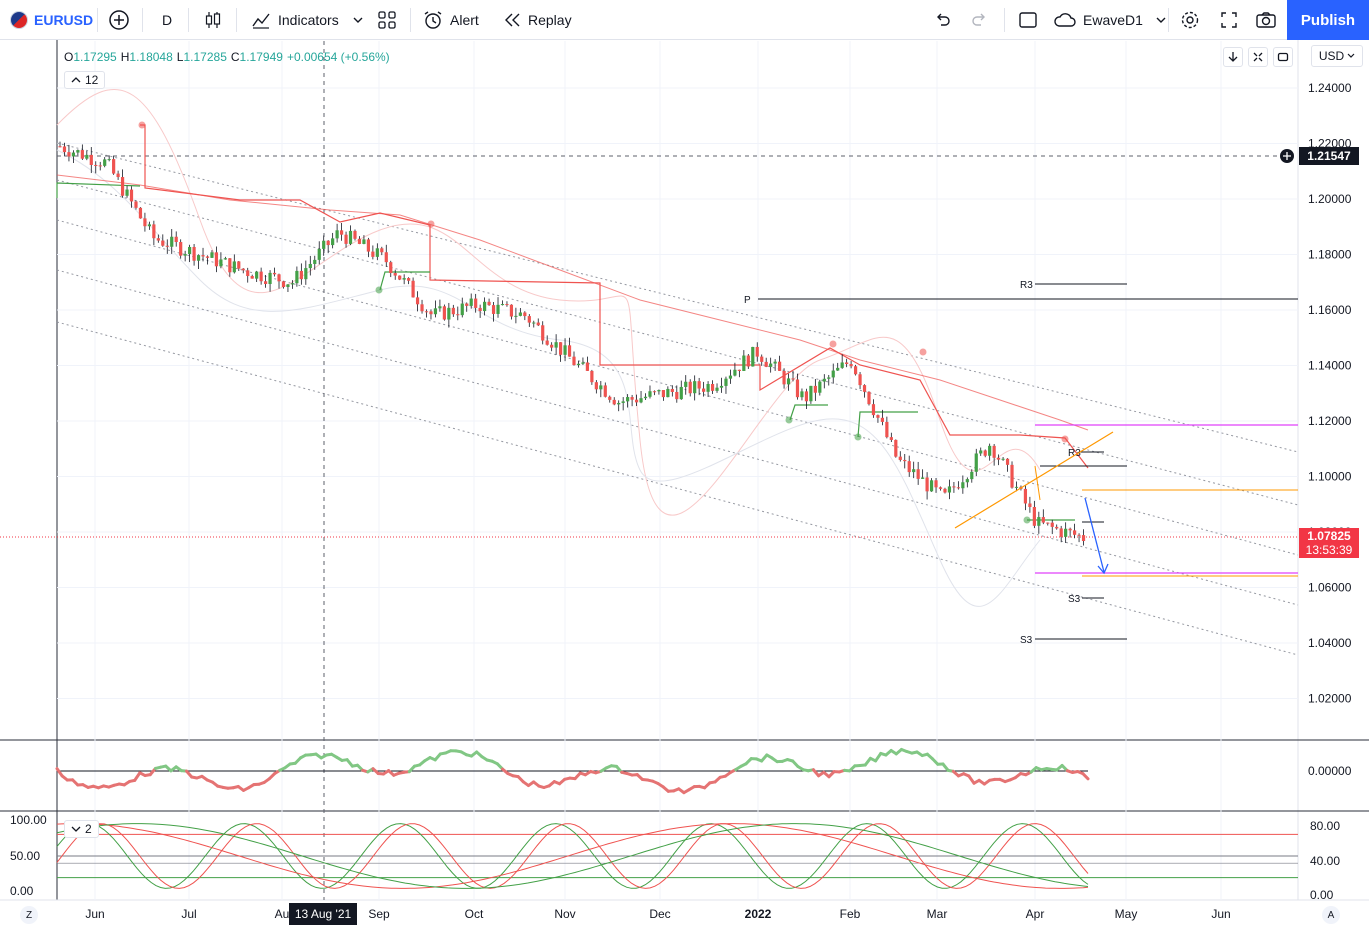 This screenshot has width=1369, height=936. What do you see at coordinates (1233, 57) in the screenshot?
I see `pane-move-down-button` at bounding box center [1233, 57].